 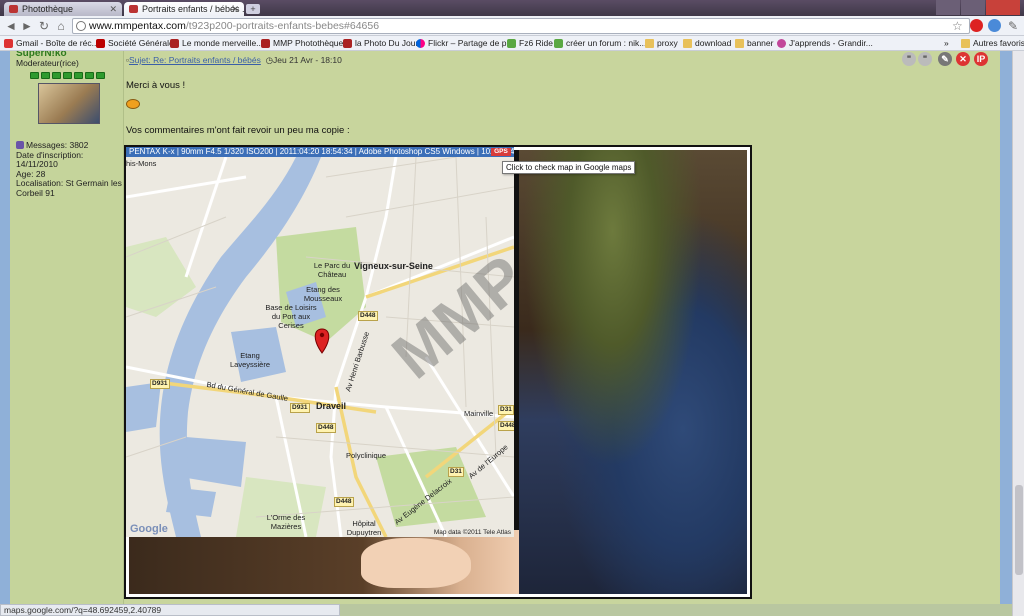 I want to click on flickr-icon, so click(x=420, y=43).